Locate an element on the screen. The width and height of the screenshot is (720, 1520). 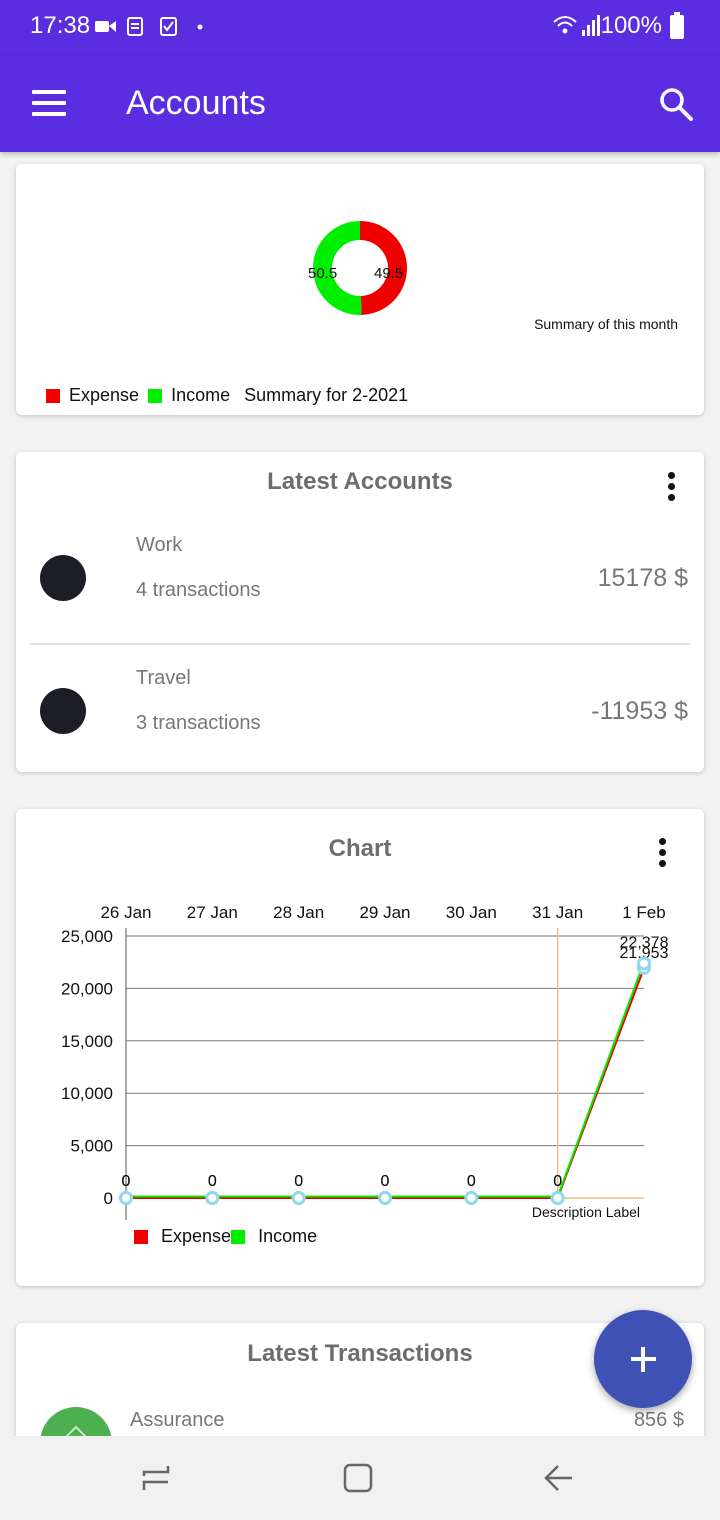
page-title: Accounts is located at coordinates (196, 103).